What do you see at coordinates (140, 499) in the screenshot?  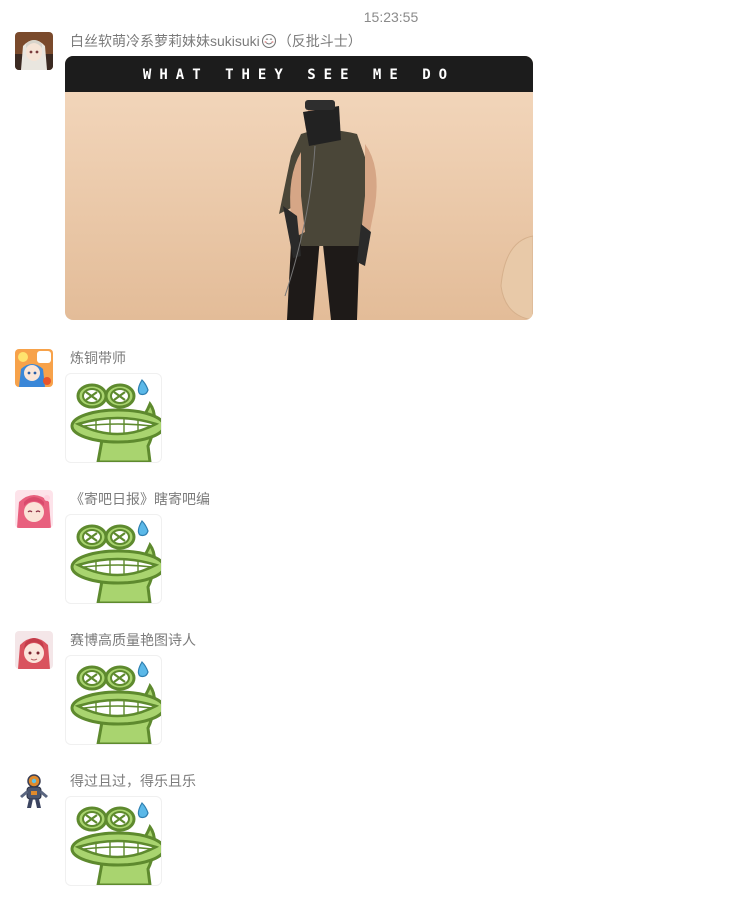 I see `sender-name: 《寄吧日报》瞎寄吧编` at bounding box center [140, 499].